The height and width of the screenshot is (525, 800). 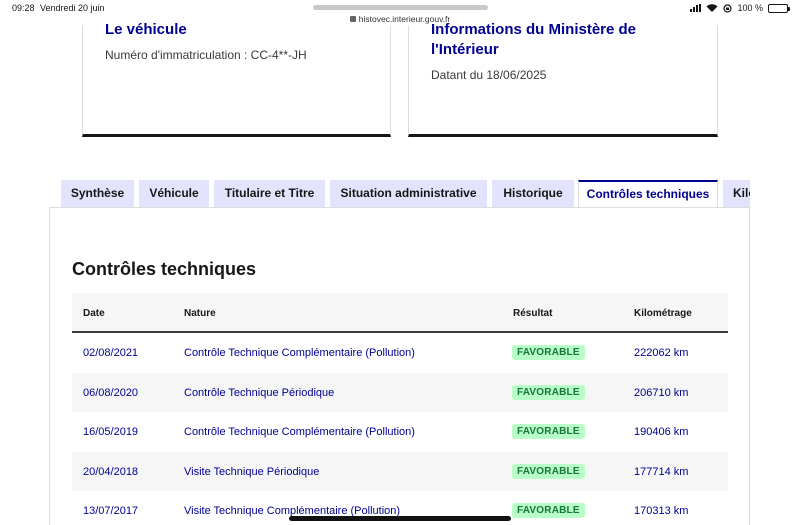 What do you see at coordinates (712, 8) in the screenshot?
I see `wifi-icon` at bounding box center [712, 8].